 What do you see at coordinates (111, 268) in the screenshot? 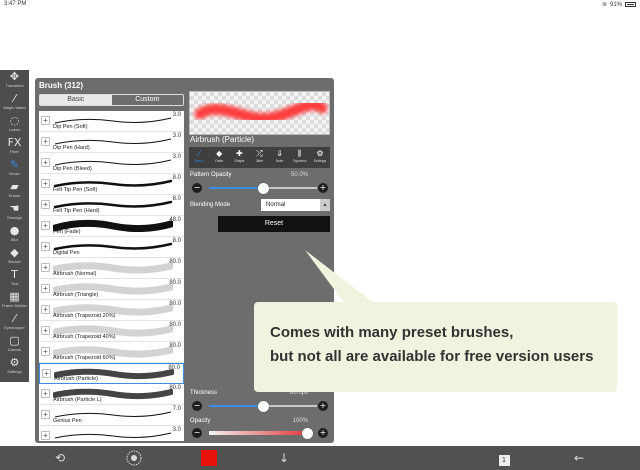
I see `brush-list-item: +80.0 Airbrush (Normal)` at bounding box center [111, 268].